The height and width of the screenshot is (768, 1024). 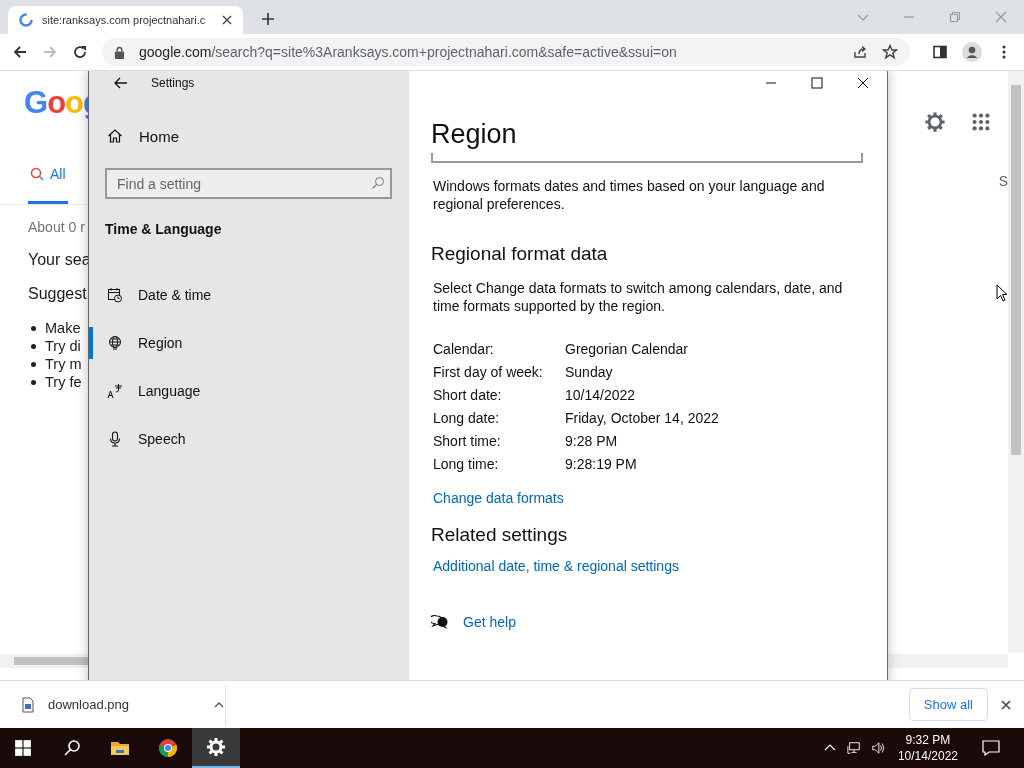 I want to click on format-label: Long date:, so click(x=467, y=418).